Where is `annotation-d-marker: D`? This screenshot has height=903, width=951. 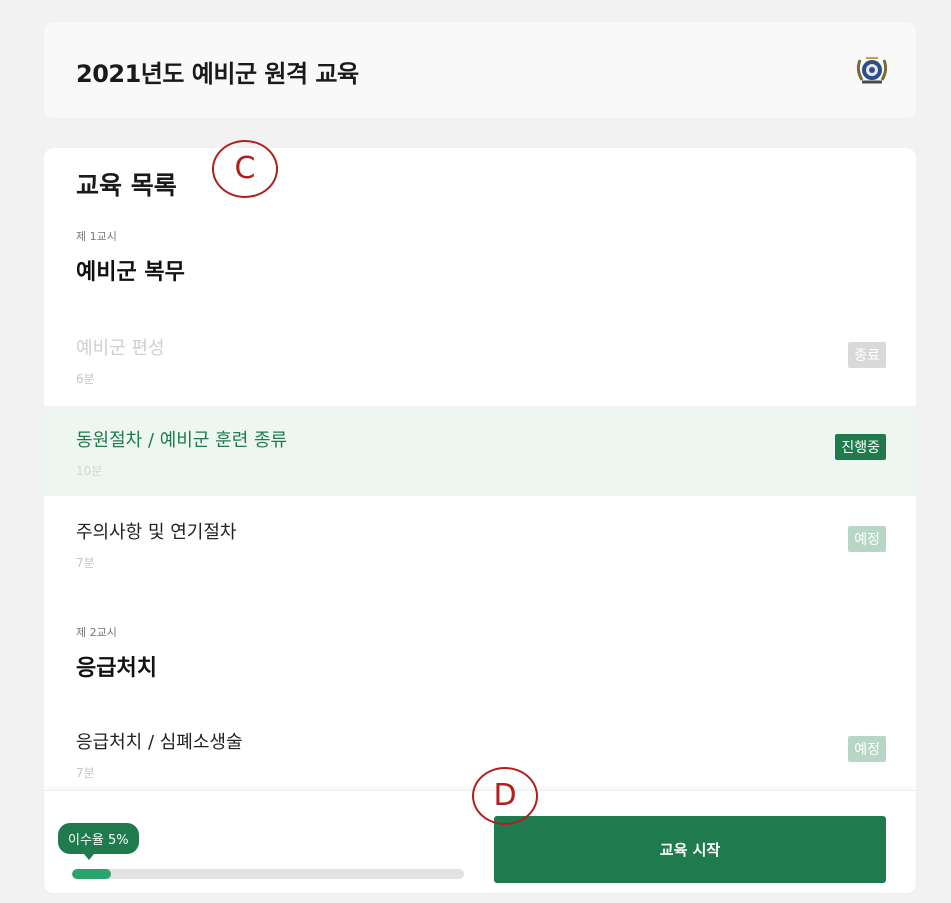 annotation-d-marker: D is located at coordinates (505, 796).